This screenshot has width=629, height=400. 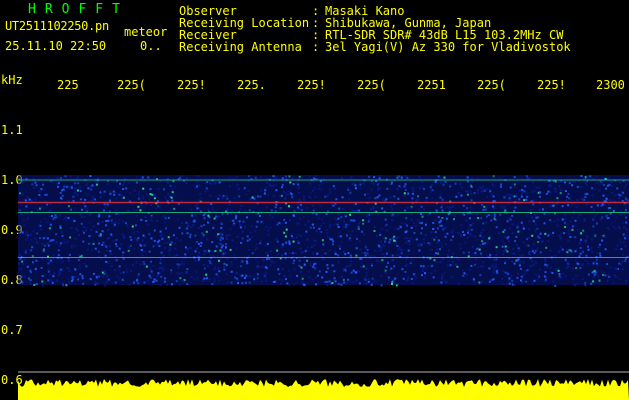 I want to click on x-tick-label: 225(, so click(x=491, y=85).